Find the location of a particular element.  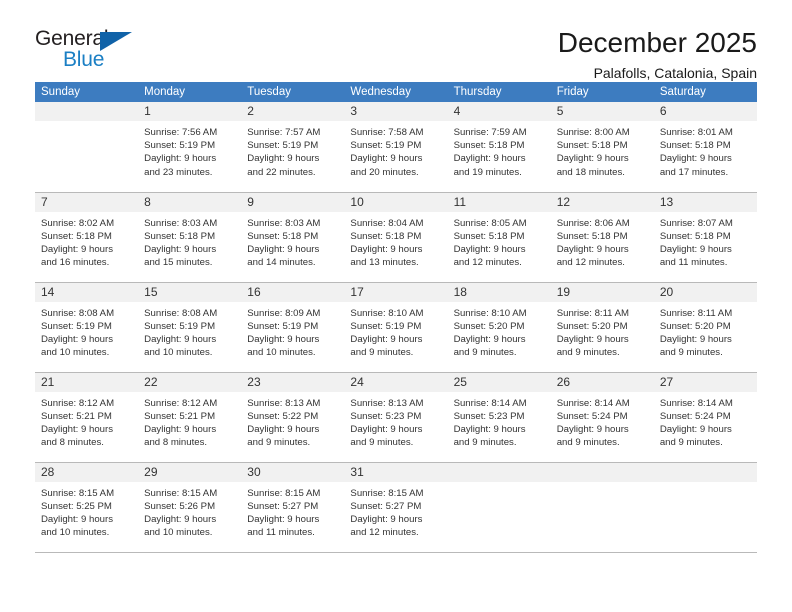

daylight-text-cont: and 19 minutes. is located at coordinates (487, 172).